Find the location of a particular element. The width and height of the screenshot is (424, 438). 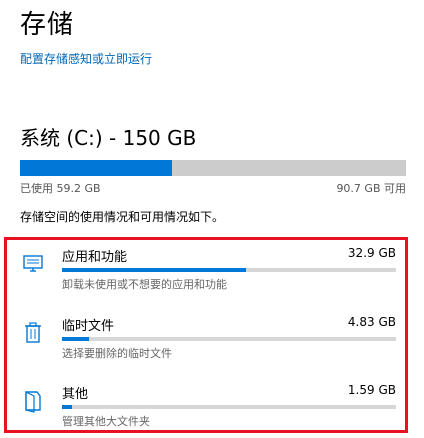

category-apps-features: 应用和功能 32.9 GB 卸载未使用或不想要的应用和功能 is located at coordinates (212, 270).